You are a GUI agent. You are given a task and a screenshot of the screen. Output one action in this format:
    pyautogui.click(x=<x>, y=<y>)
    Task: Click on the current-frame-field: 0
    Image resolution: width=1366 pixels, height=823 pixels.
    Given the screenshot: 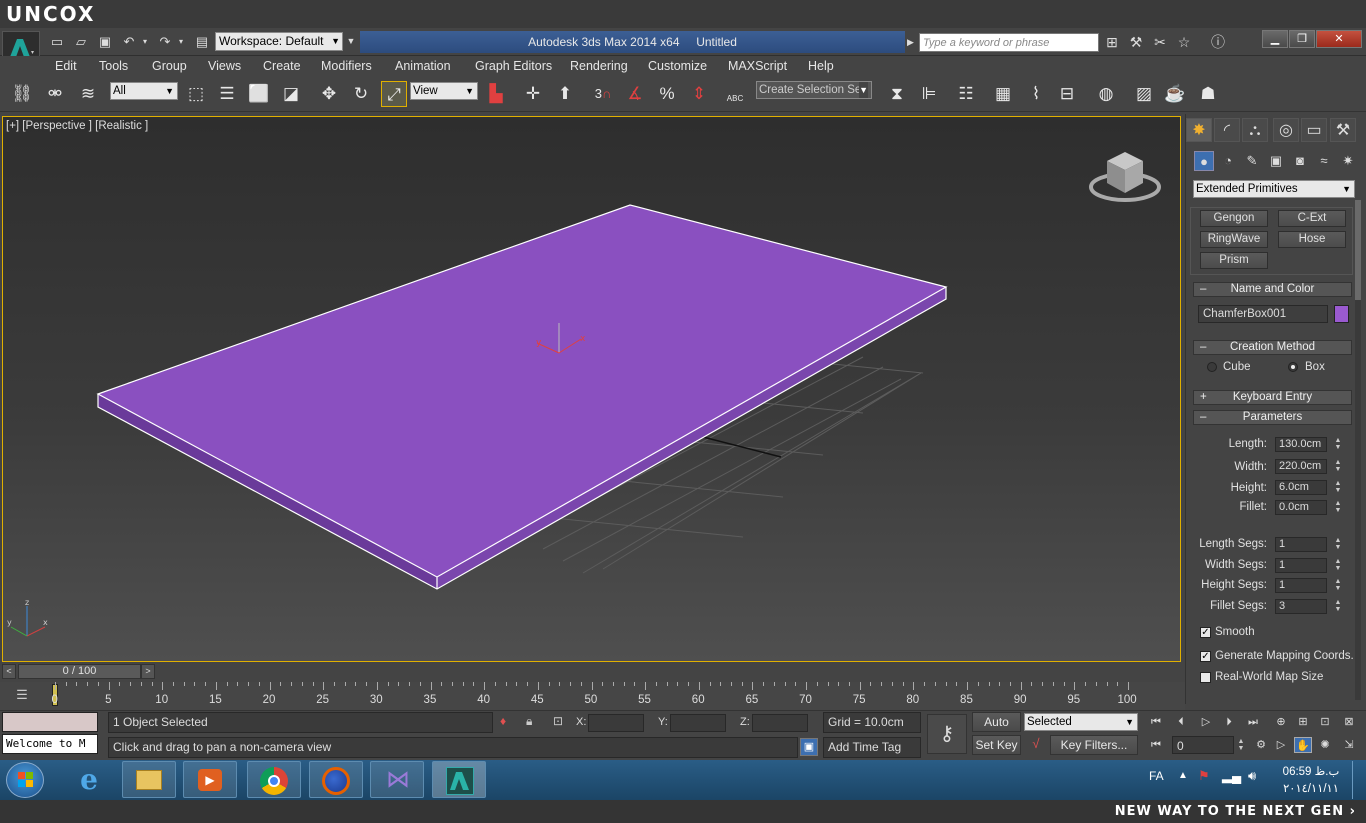 What is the action you would take?
    pyautogui.click(x=1203, y=745)
    